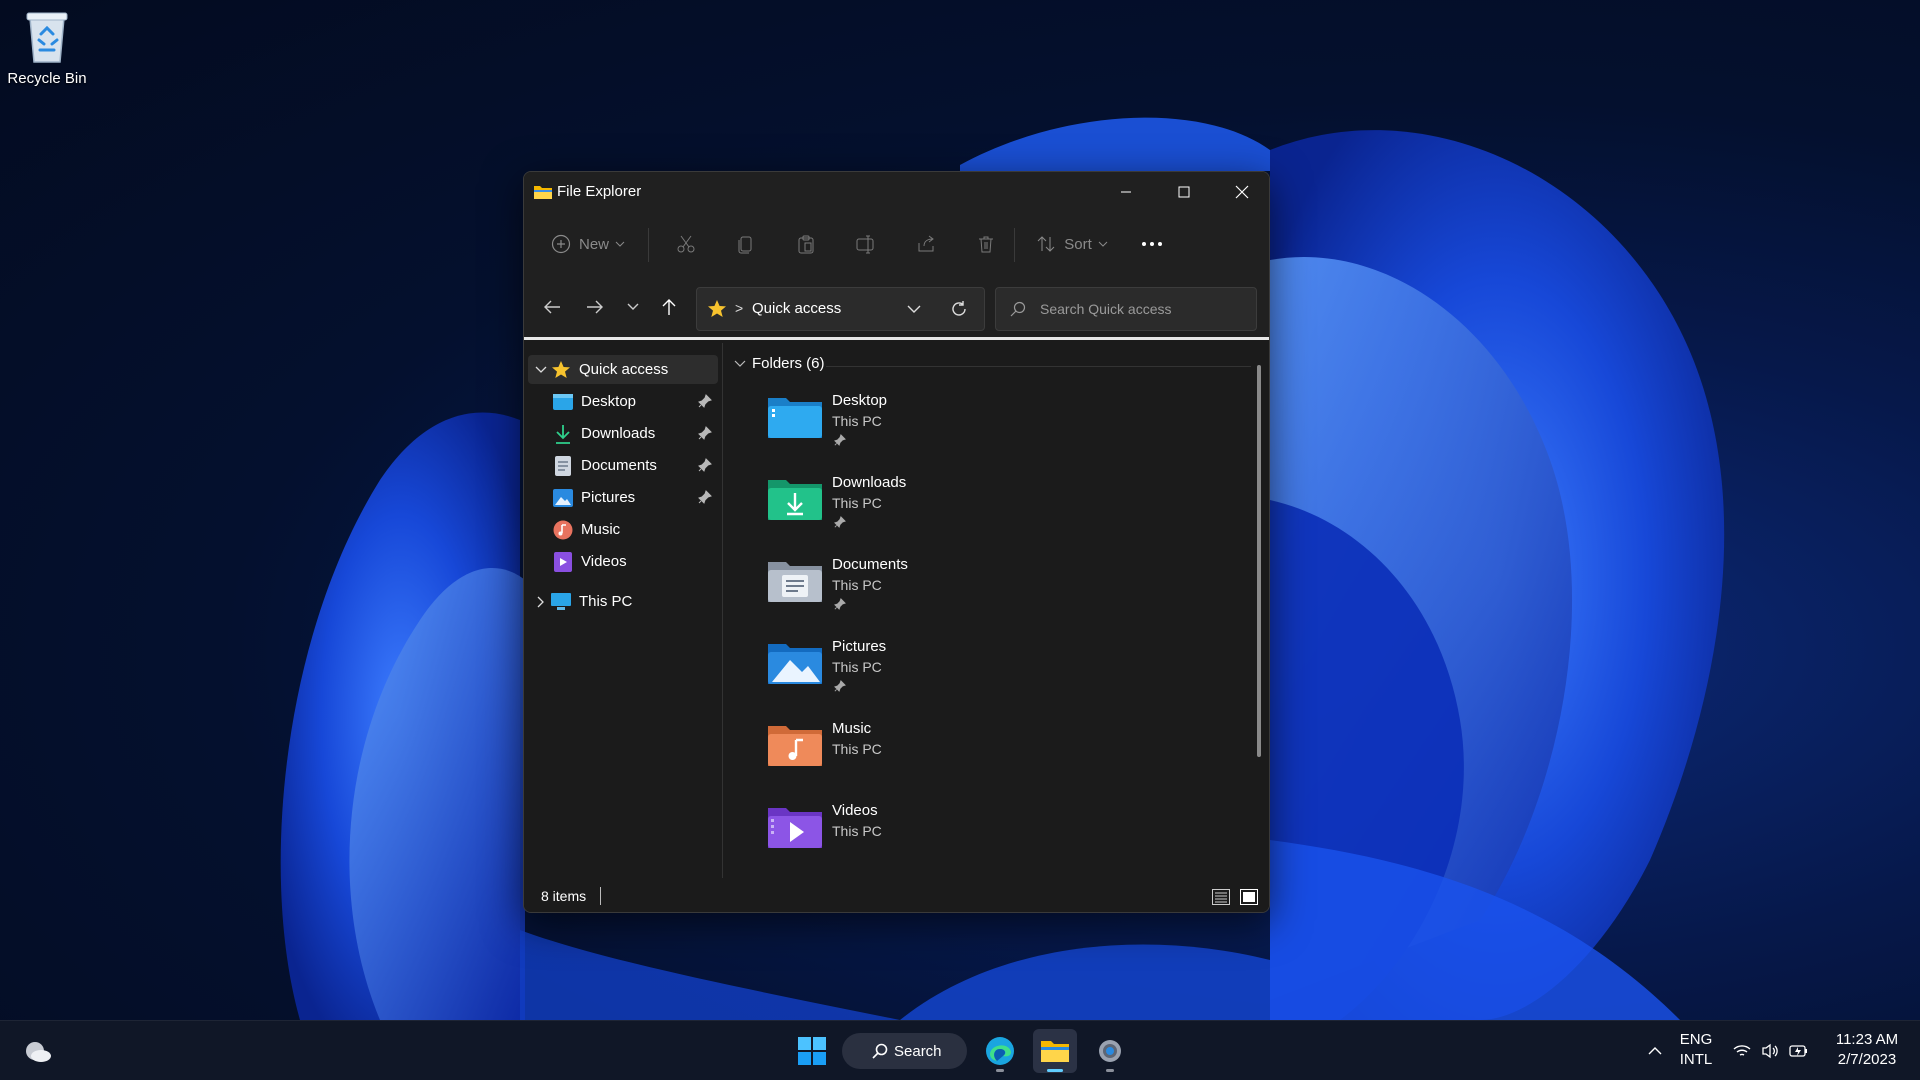  I want to click on sidebar-item-downloads: Downloads, so click(628, 433).